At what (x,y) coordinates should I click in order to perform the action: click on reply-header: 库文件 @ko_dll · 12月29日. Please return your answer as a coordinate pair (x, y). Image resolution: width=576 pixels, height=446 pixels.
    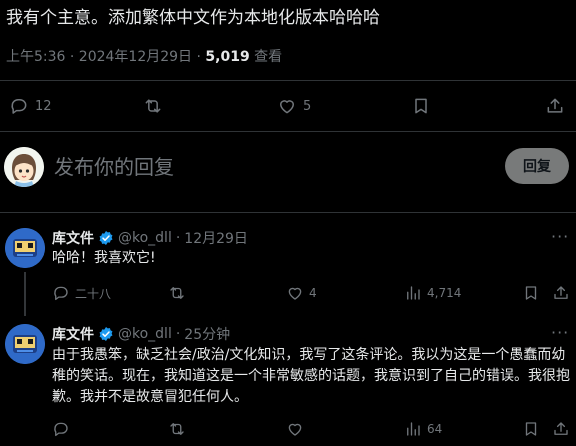
    Looking at the image, I should click on (150, 238).